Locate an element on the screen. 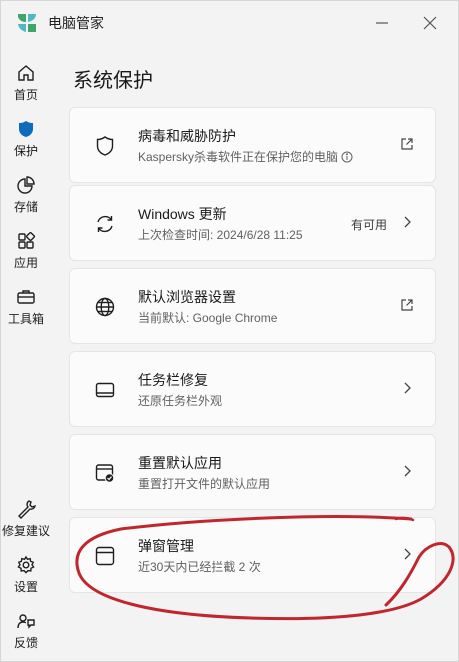 The image size is (459, 662). sidebar-item-label: 首页 is located at coordinates (25, 95).